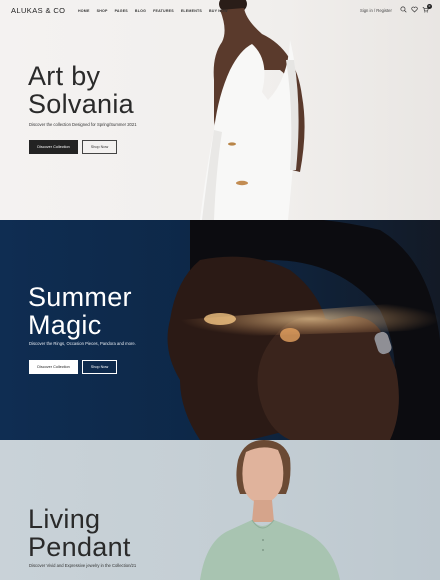  Describe the element at coordinates (53, 147) in the screenshot. I see `hero1-discover-collection-button: Discover Collection` at that location.